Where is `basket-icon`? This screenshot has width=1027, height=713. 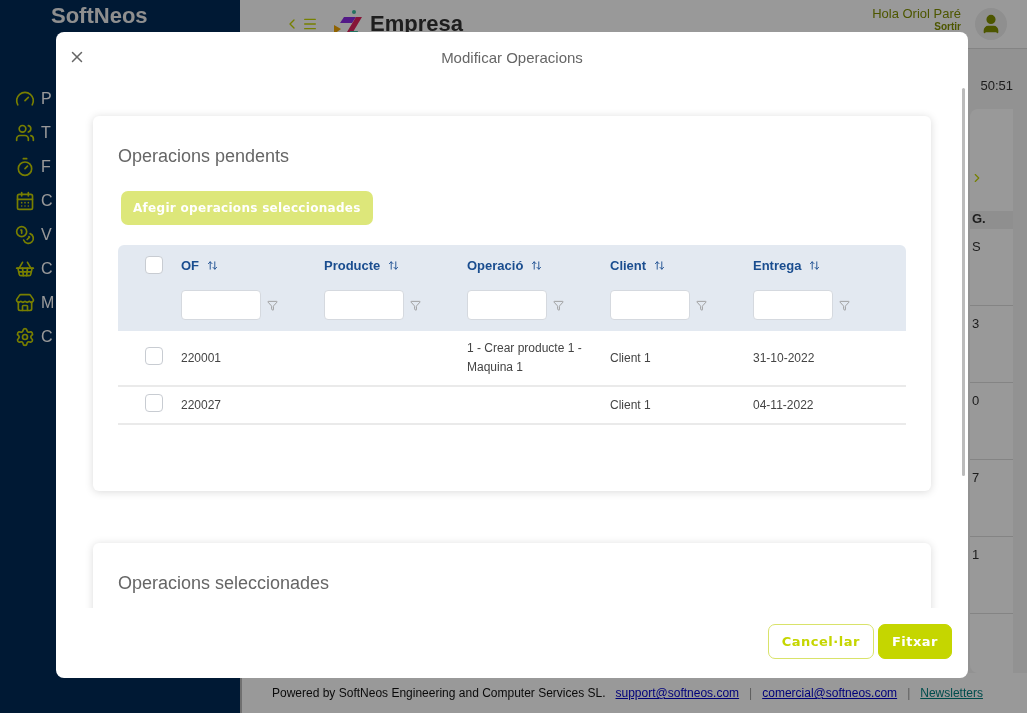 basket-icon is located at coordinates (25, 269).